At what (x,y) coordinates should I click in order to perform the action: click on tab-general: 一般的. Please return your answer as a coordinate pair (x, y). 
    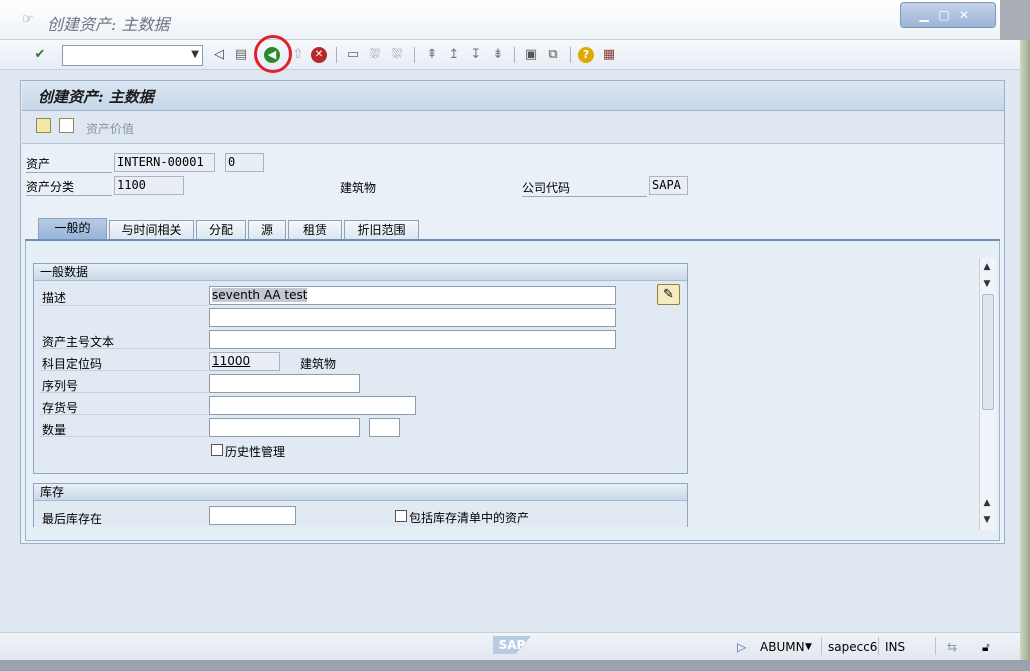
    Looking at the image, I should click on (72, 229).